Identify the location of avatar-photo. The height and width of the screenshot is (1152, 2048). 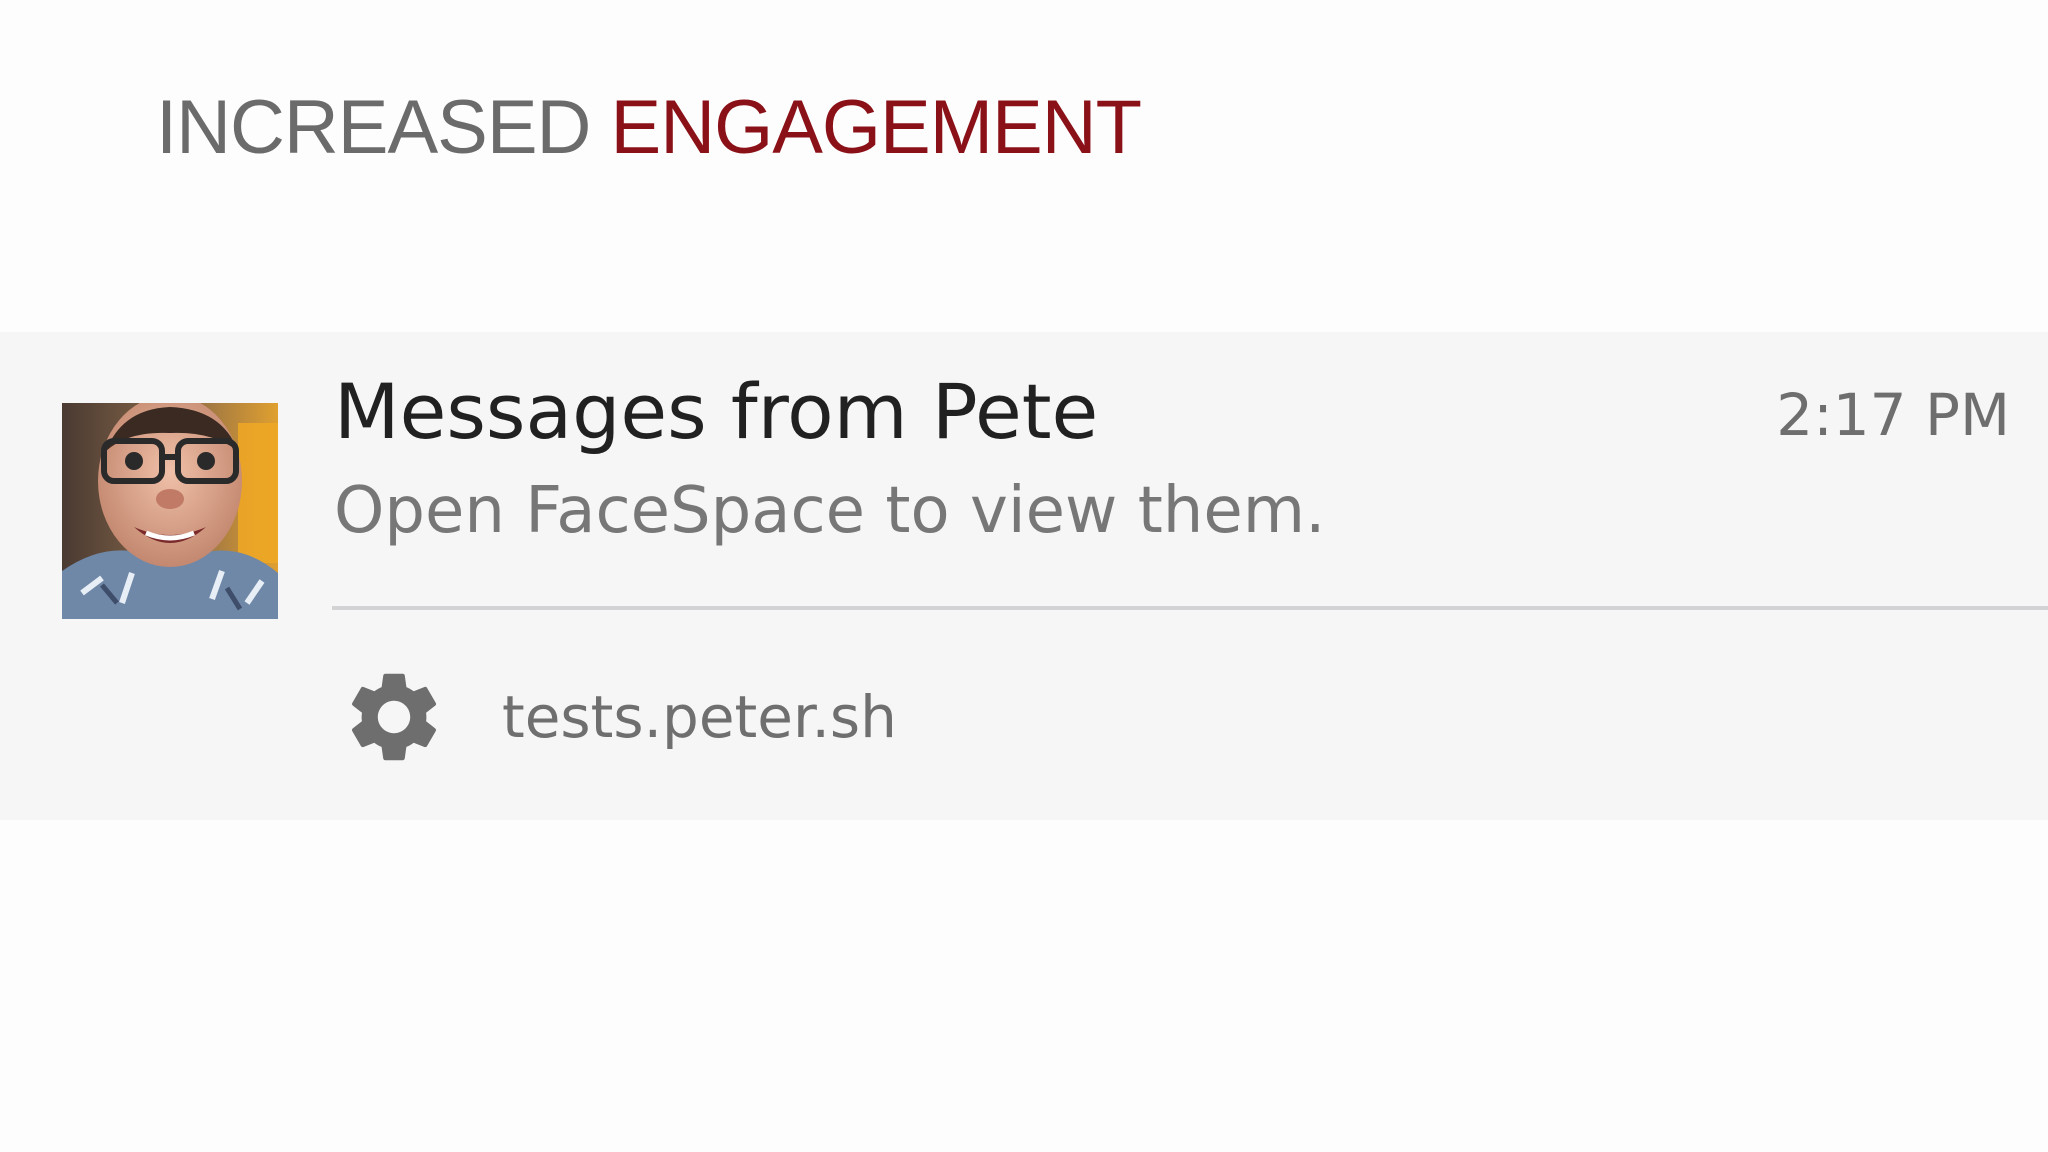
(170, 511).